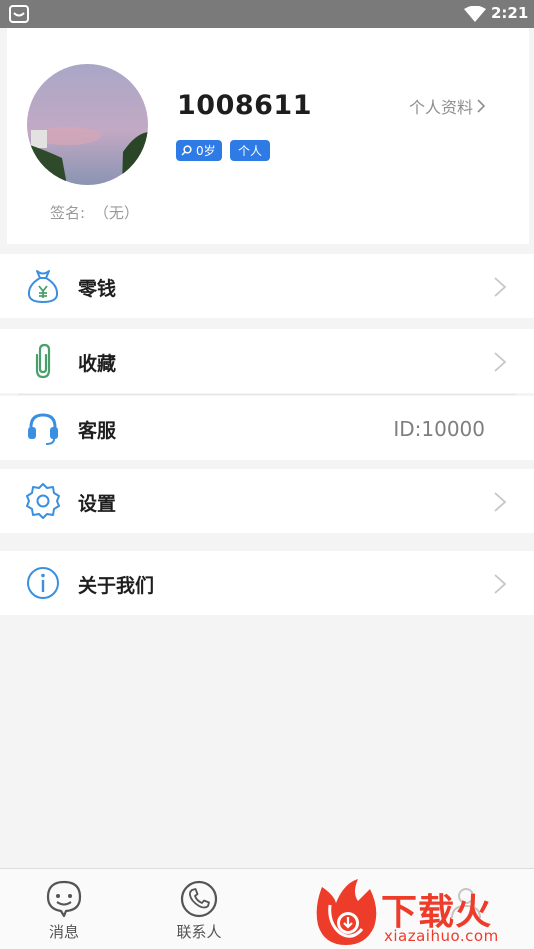 Image resolution: width=534 pixels, height=949 pixels. Describe the element at coordinates (267, 394) in the screenshot. I see `divider` at that location.